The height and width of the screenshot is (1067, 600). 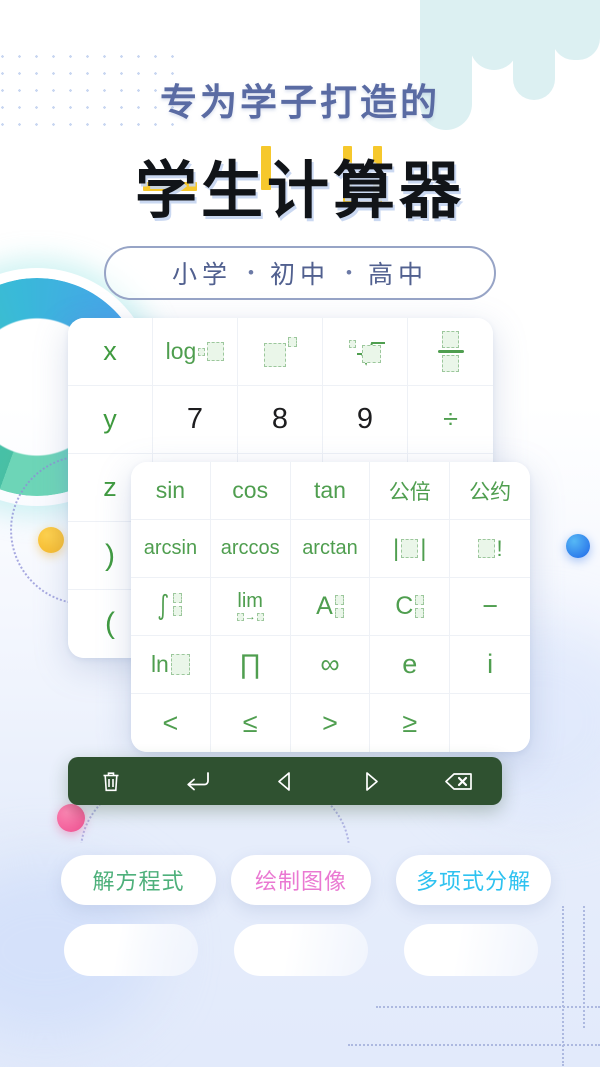 What do you see at coordinates (300, 102) in the screenshot?
I see `header-subtitle: 专为学子打造的` at bounding box center [300, 102].